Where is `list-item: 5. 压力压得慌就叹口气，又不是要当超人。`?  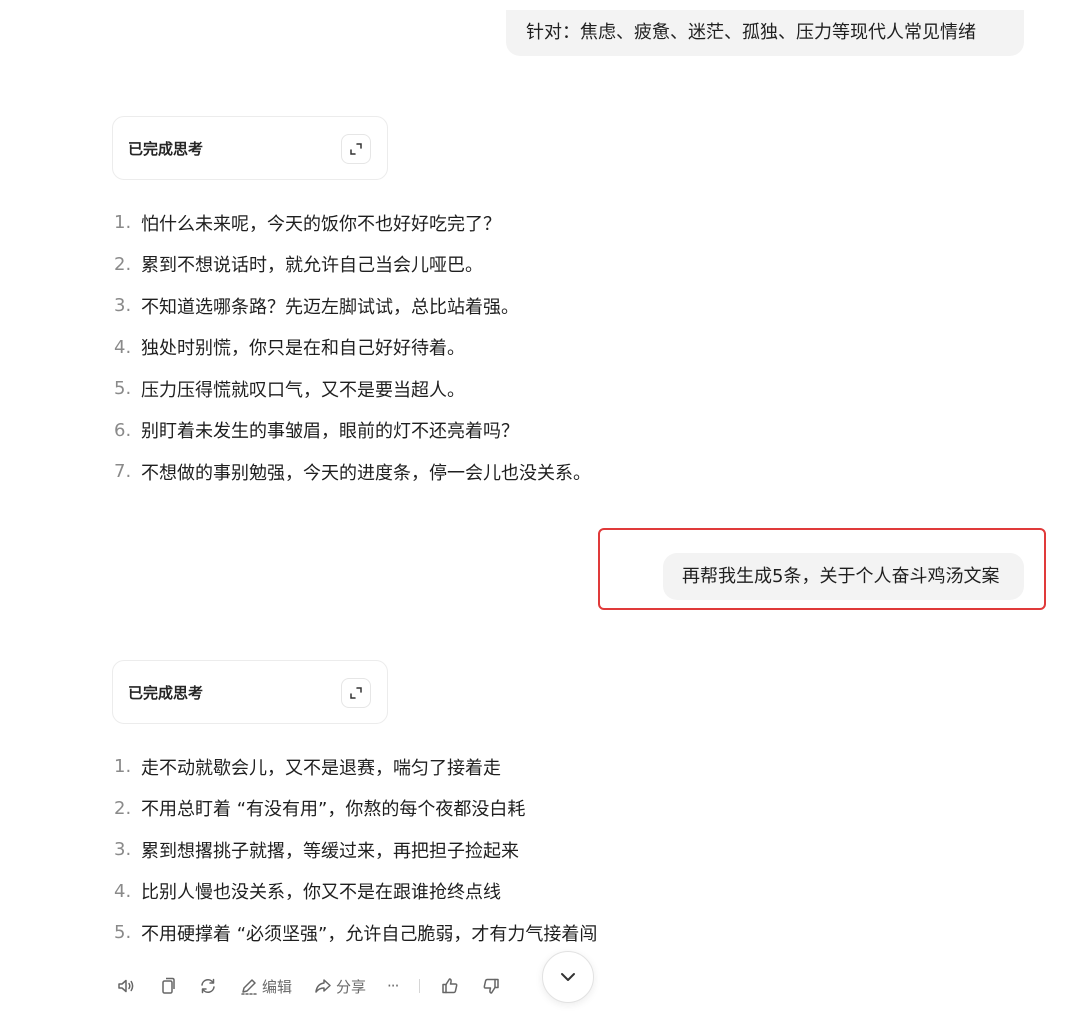 list-item: 5. 压力压得慌就叹口气，又不是要当超人。 is located at coordinates (289, 389).